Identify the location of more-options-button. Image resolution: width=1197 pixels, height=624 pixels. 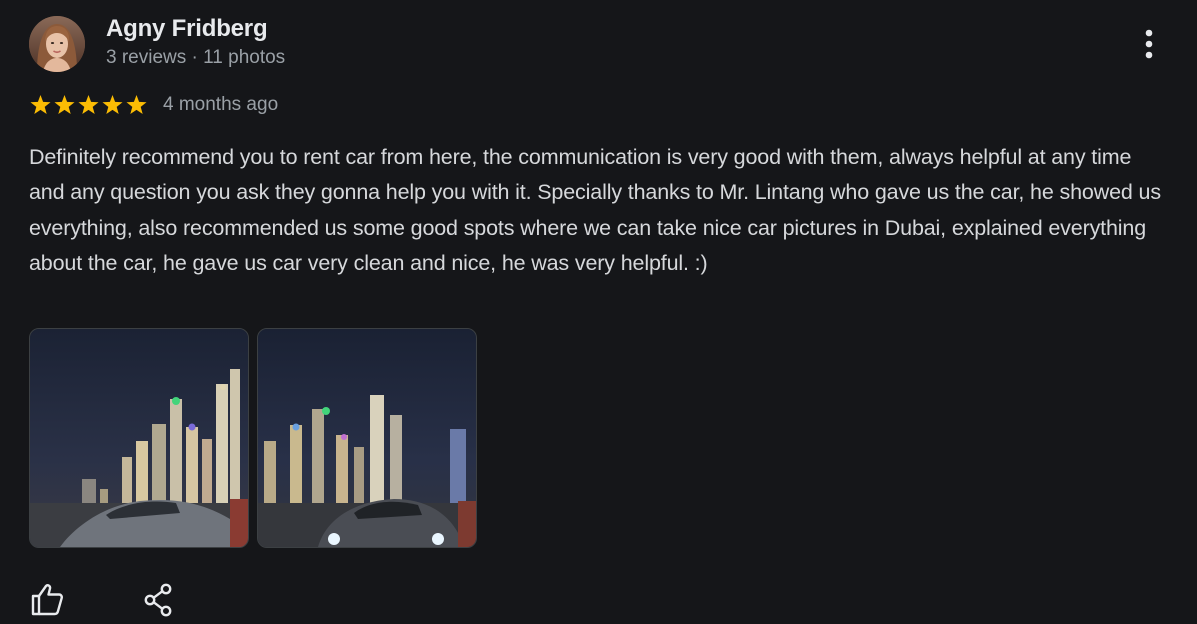
(1149, 45).